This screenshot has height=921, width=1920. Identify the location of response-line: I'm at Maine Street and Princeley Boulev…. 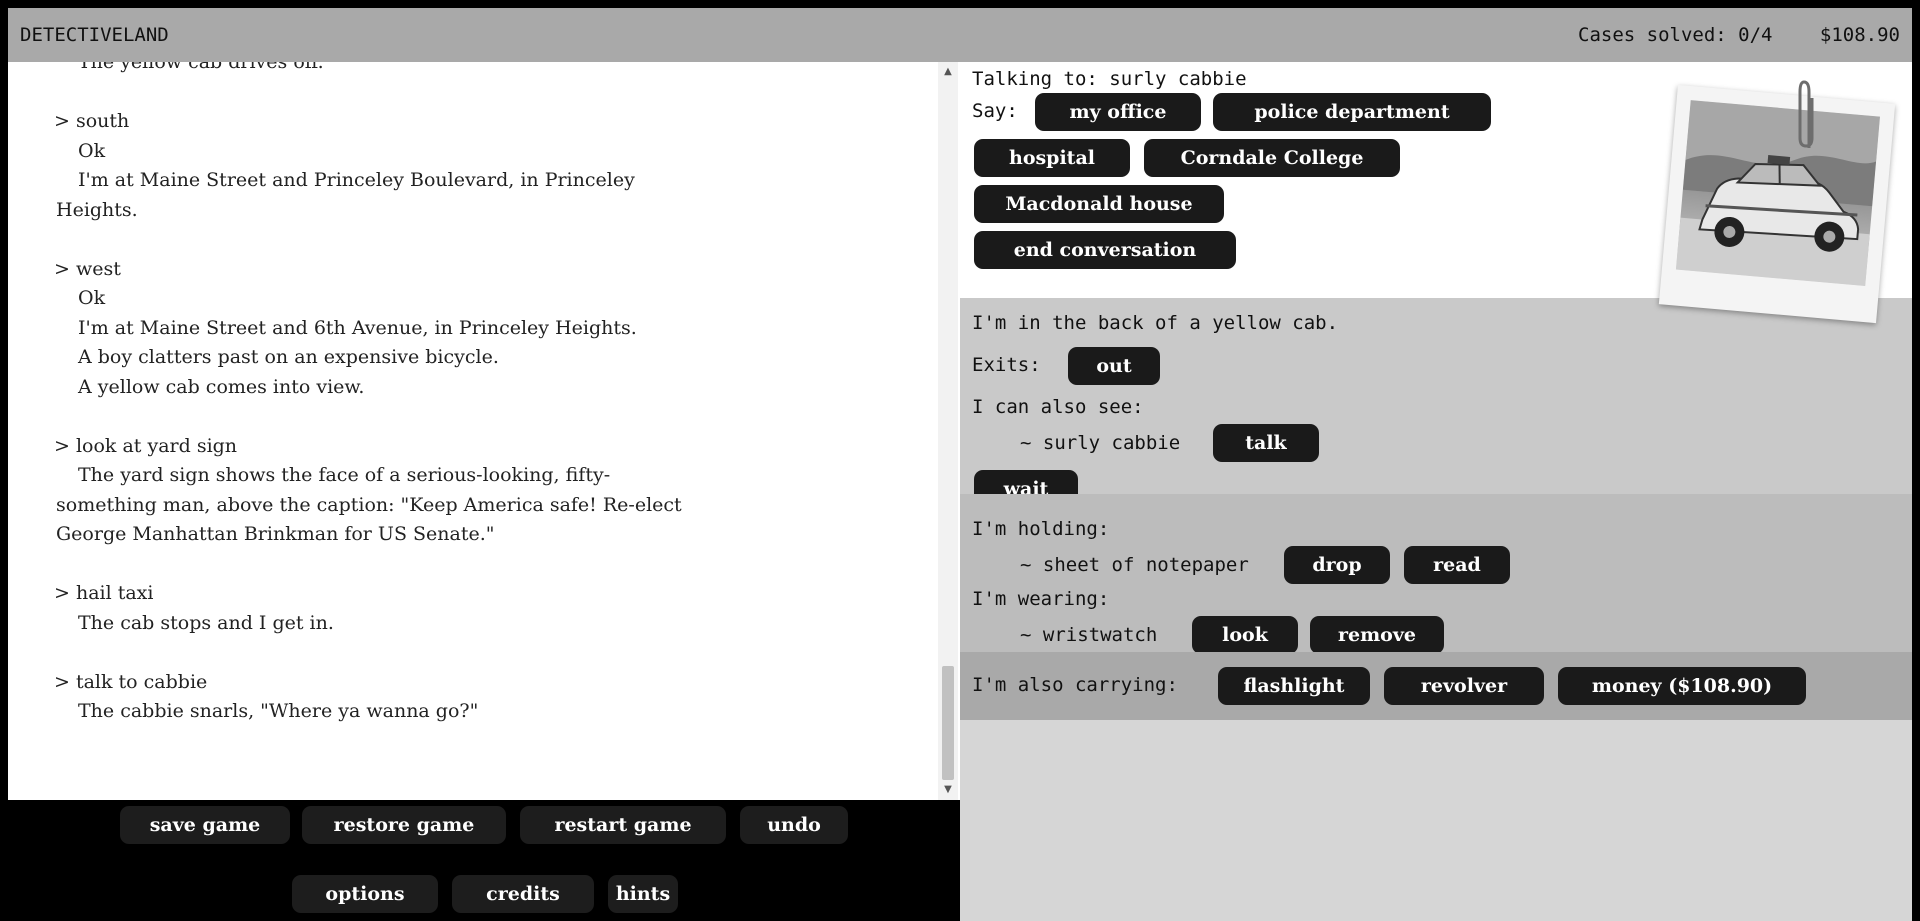
(356, 180).